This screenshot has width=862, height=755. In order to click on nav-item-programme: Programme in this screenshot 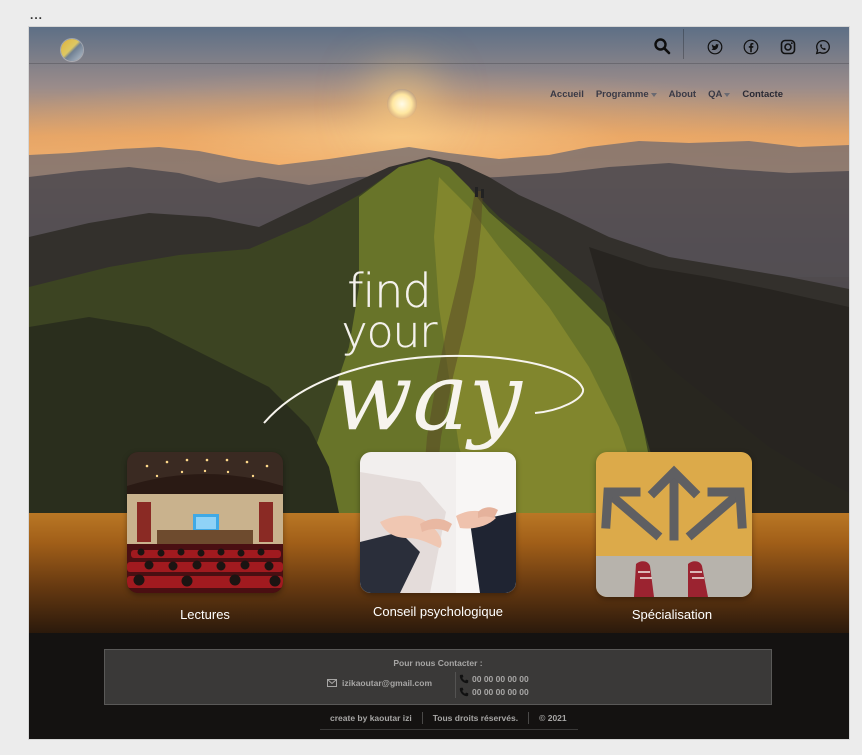, I will do `click(626, 94)`.